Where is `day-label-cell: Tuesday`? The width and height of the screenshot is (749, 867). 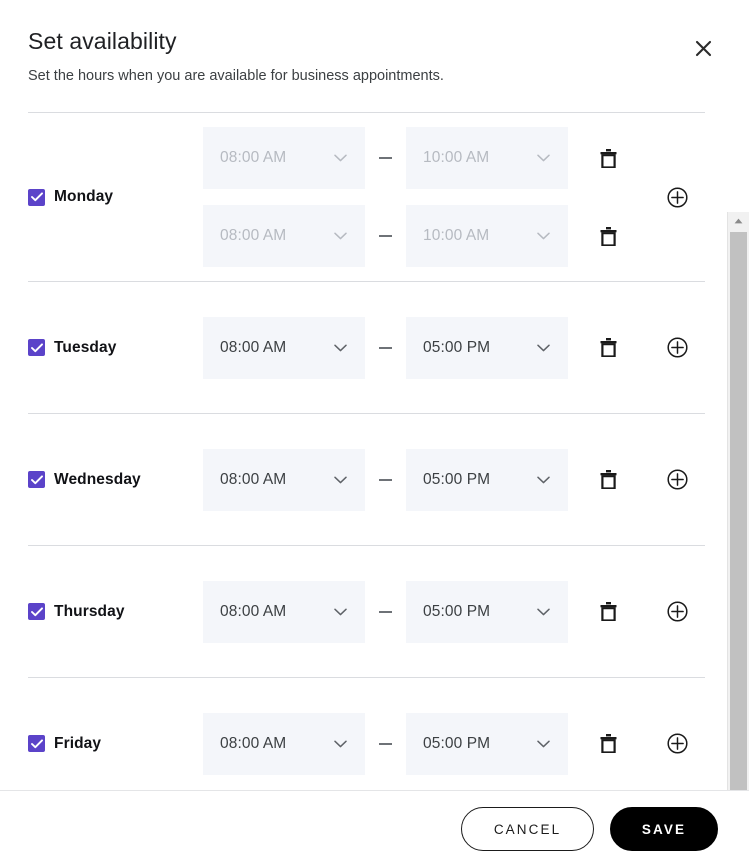 day-label-cell: Tuesday is located at coordinates (115, 348).